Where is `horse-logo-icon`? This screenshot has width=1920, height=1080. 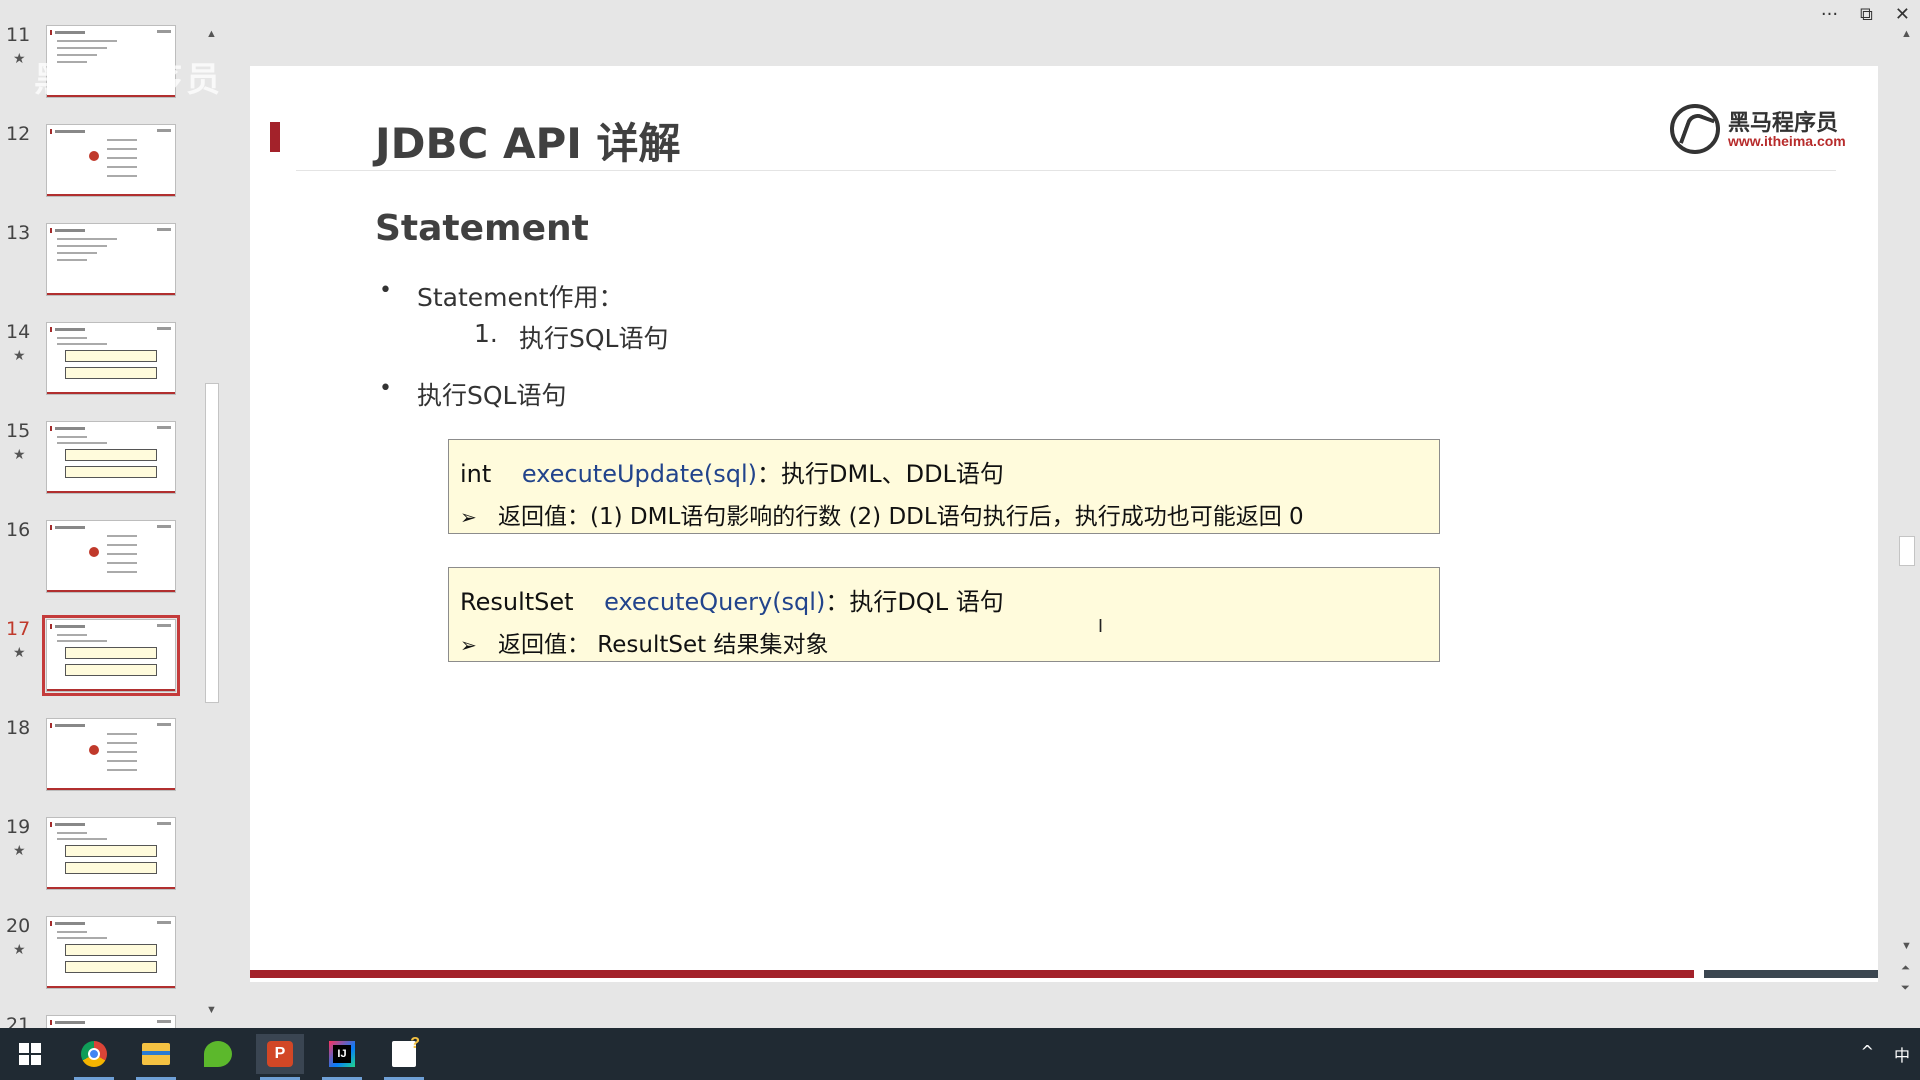 horse-logo-icon is located at coordinates (1695, 129).